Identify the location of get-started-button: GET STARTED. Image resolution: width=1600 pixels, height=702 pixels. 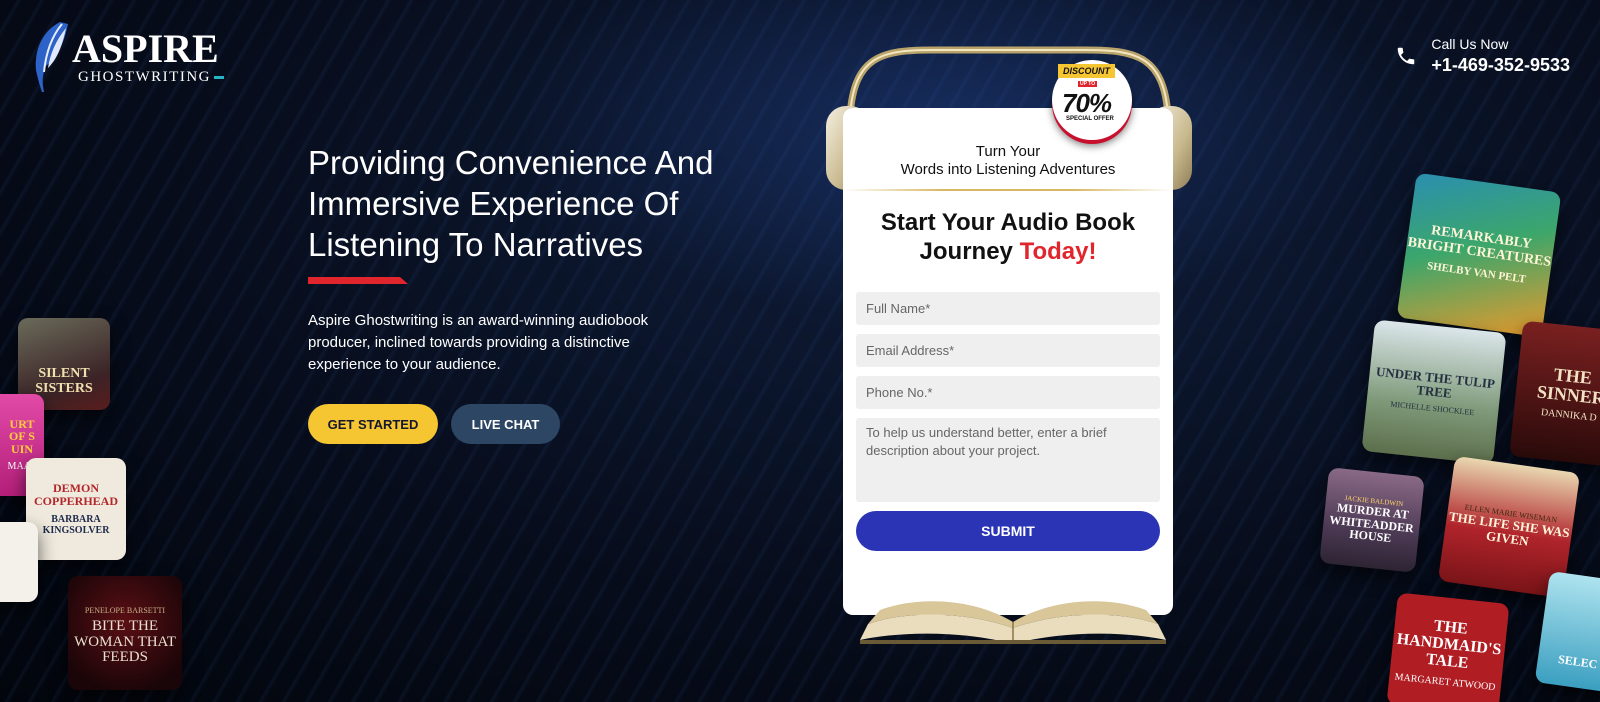
(373, 424).